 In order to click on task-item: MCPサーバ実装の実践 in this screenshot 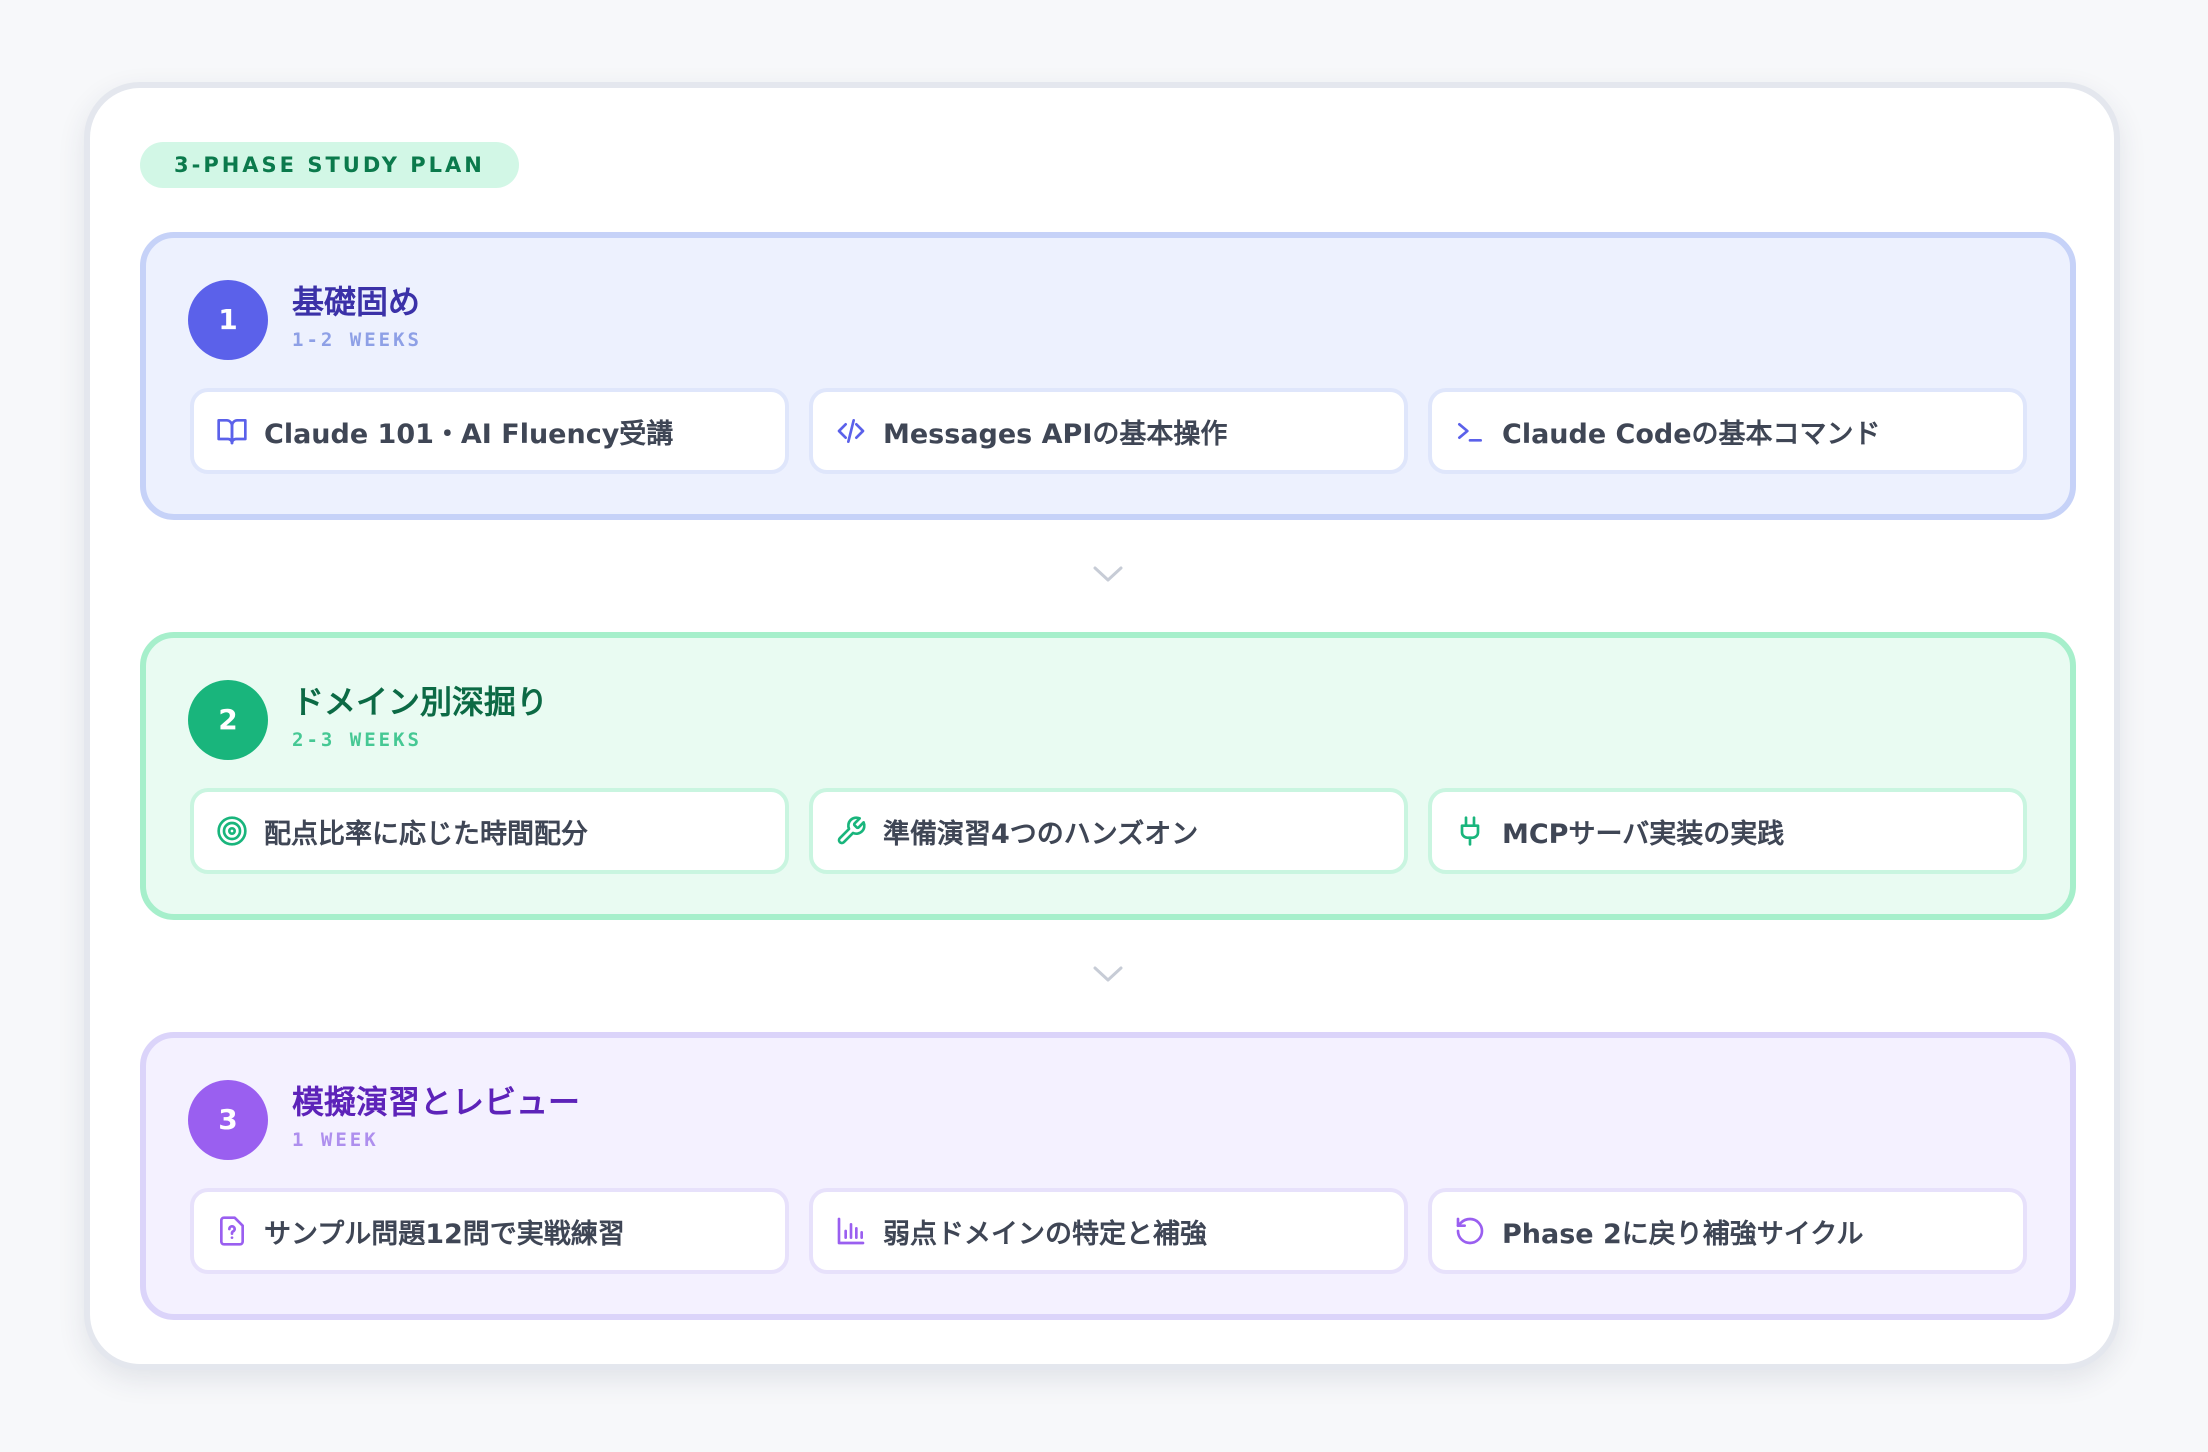, I will do `click(1727, 831)`.